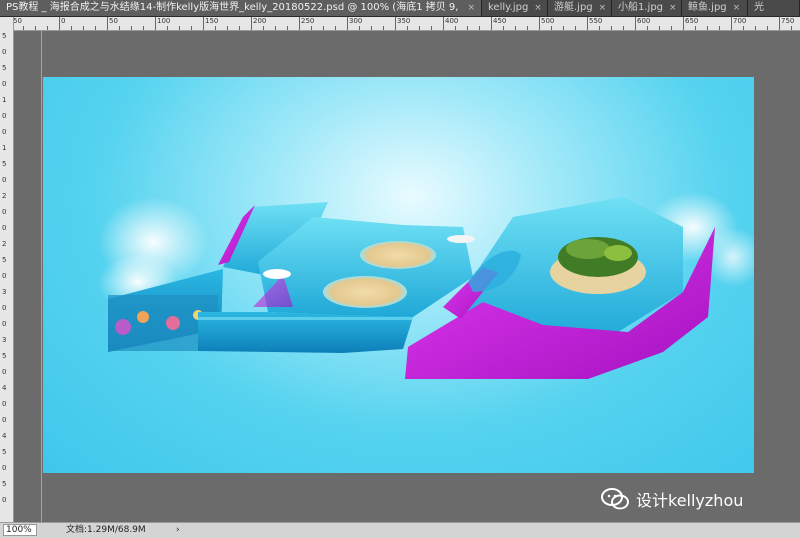  What do you see at coordinates (774, 8) in the screenshot?
I see `tab-light: 光` at bounding box center [774, 8].